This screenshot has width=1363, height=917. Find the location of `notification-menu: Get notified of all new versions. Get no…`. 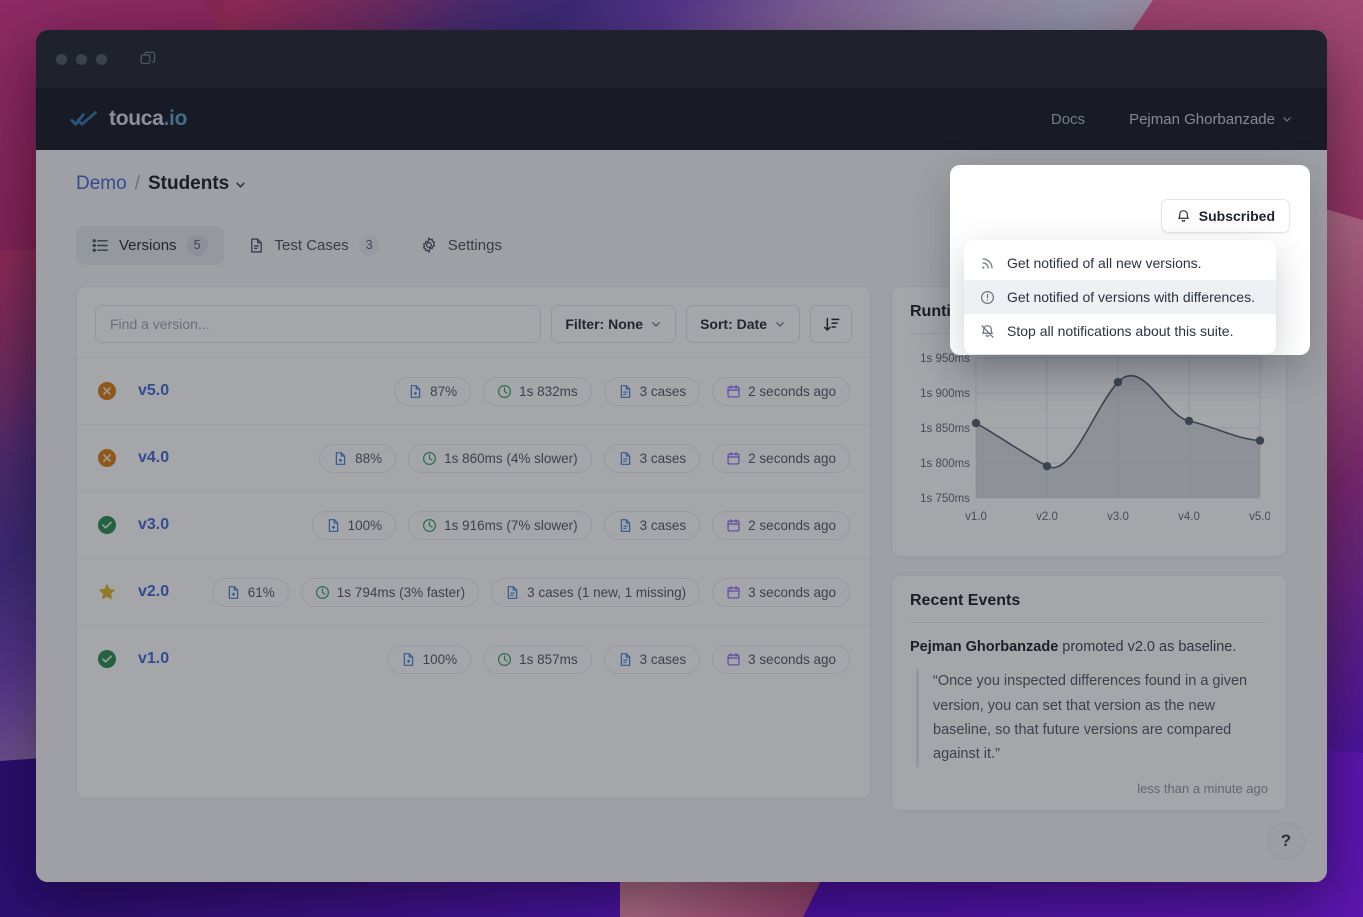

notification-menu: Get notified of all new versions. Get no… is located at coordinates (1120, 297).